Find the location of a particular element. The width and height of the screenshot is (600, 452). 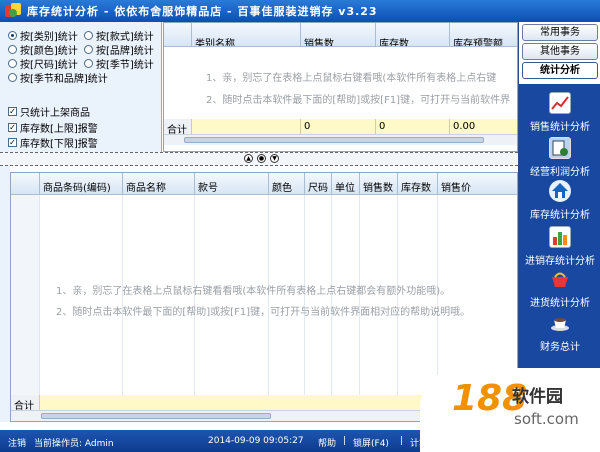

radio-label: 按[季节和品牌]统计 is located at coordinates (64, 79).